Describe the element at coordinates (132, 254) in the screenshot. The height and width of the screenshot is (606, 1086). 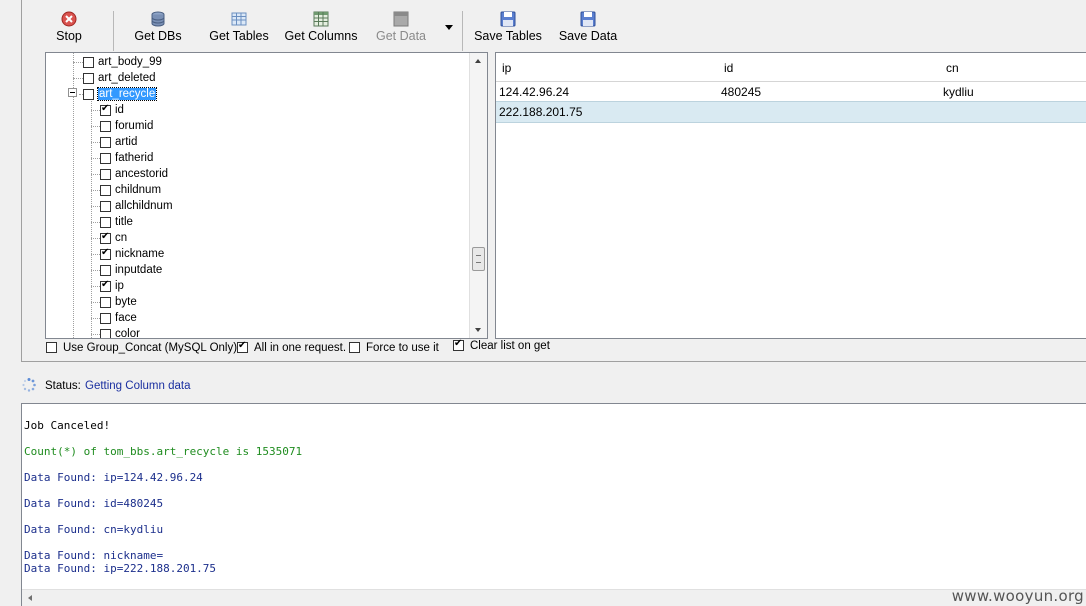
I see `tree-item-column: nickname` at that location.